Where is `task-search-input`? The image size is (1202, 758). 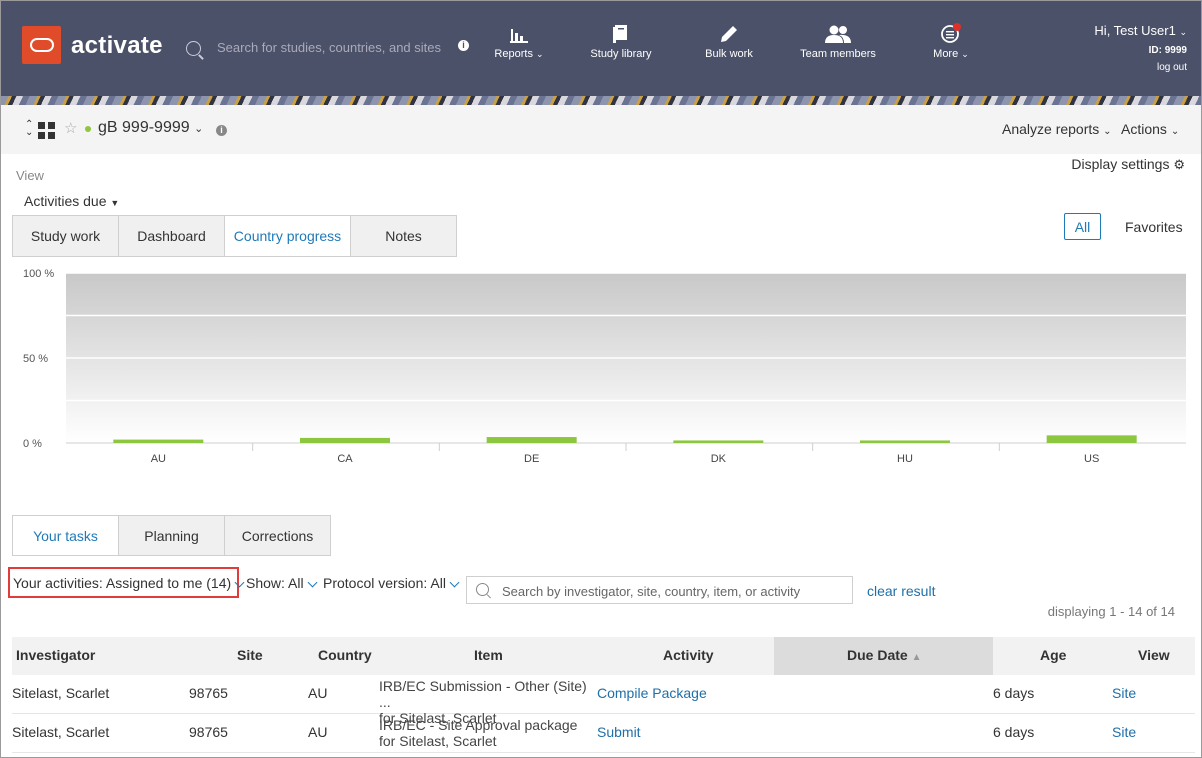
task-search-input is located at coordinates (672, 591).